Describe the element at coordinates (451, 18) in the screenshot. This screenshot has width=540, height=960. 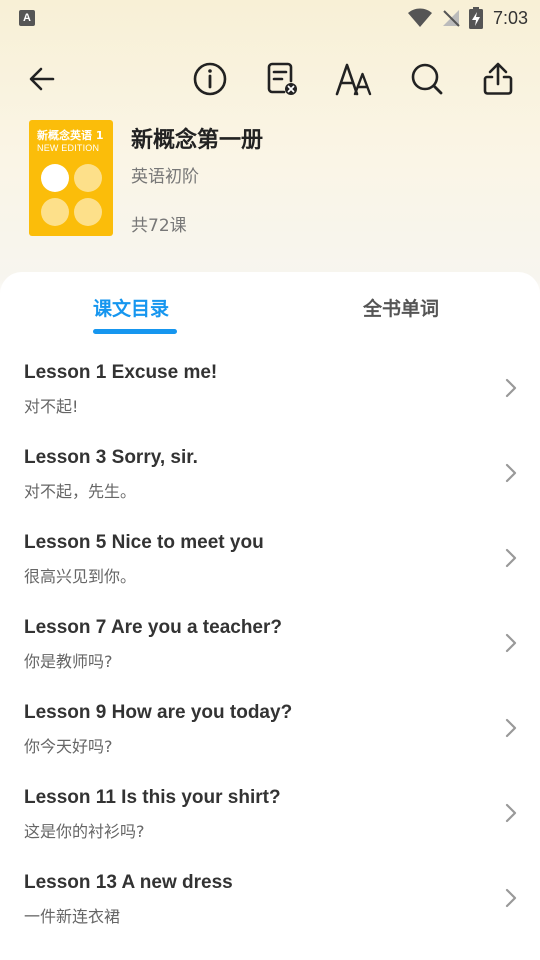
I see `no-signal-icon` at that location.